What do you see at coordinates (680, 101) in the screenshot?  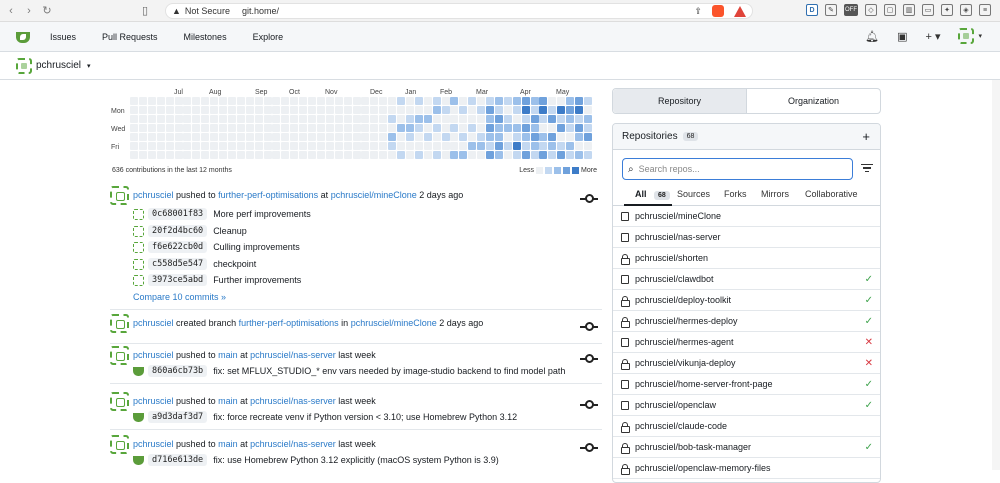 I see `tab-repository: Repository` at bounding box center [680, 101].